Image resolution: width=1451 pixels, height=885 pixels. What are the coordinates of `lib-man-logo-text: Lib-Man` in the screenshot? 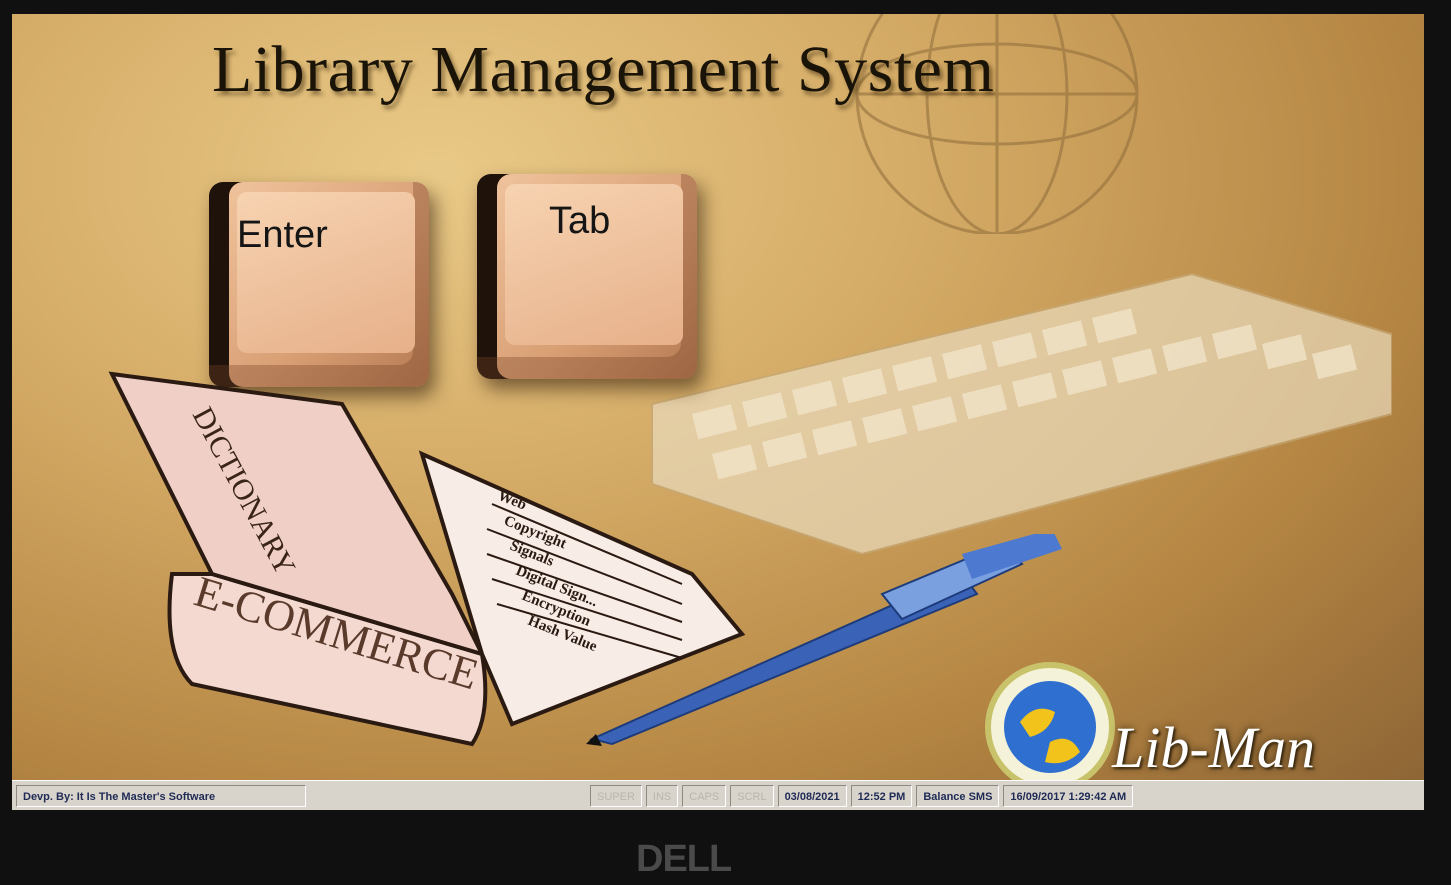 It's located at (1213, 747).